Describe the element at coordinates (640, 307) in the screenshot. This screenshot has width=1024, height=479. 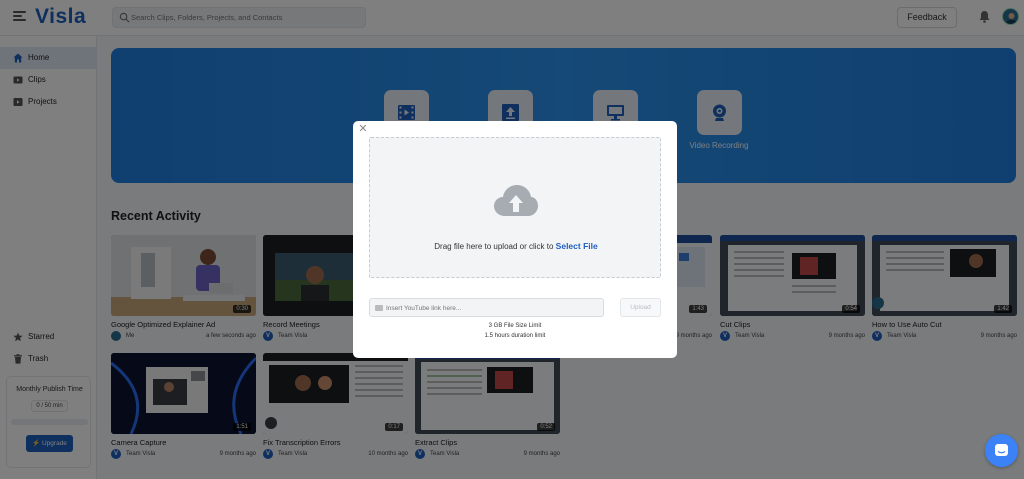
I see `upload-button: Upload` at that location.